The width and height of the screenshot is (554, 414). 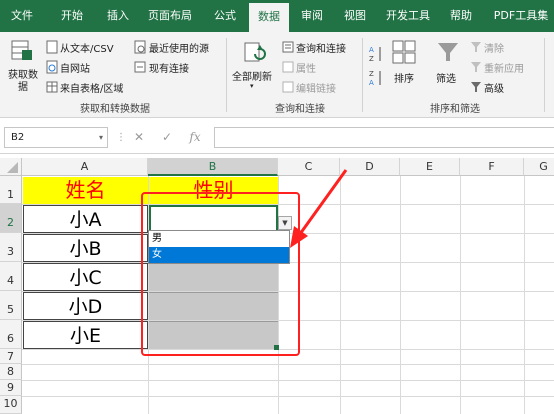 What do you see at coordinates (52, 67) in the screenshot?
I see `web-page-icon` at bounding box center [52, 67].